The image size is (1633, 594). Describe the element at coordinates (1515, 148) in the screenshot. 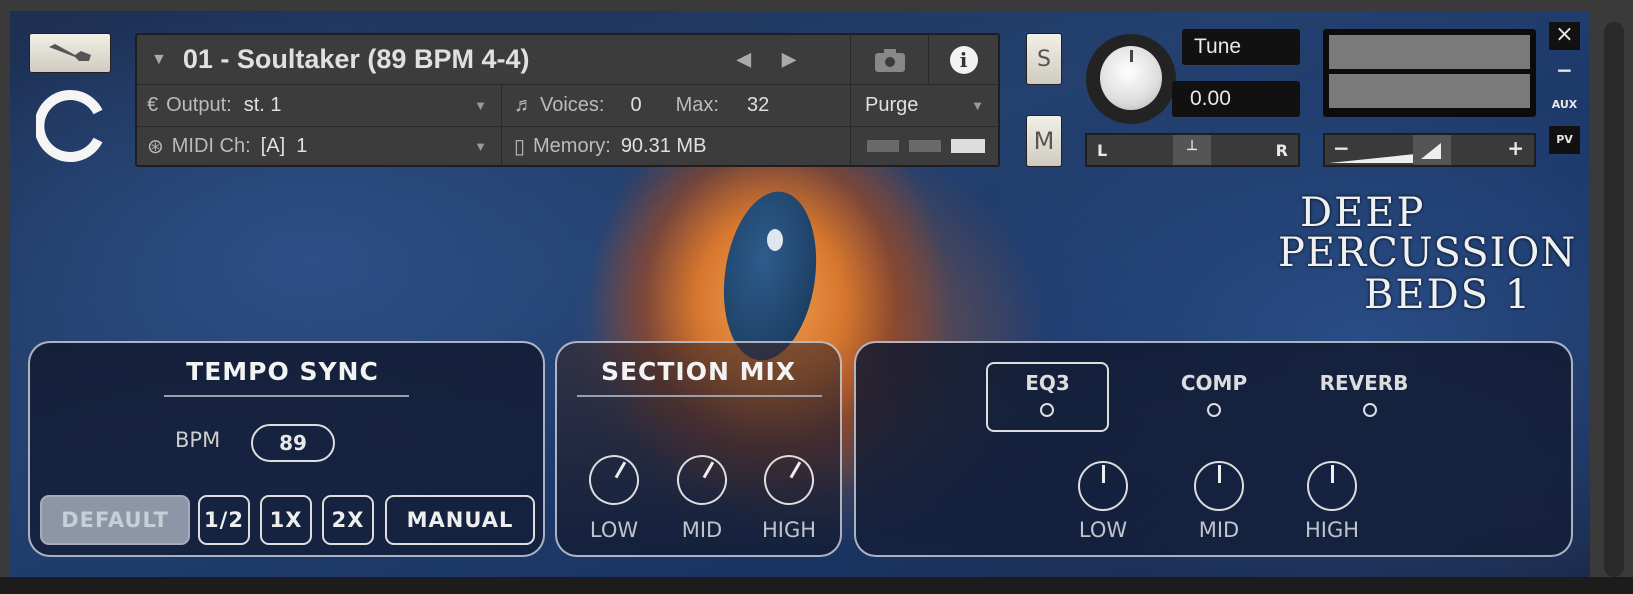

I see `volume-plus-label: +` at that location.